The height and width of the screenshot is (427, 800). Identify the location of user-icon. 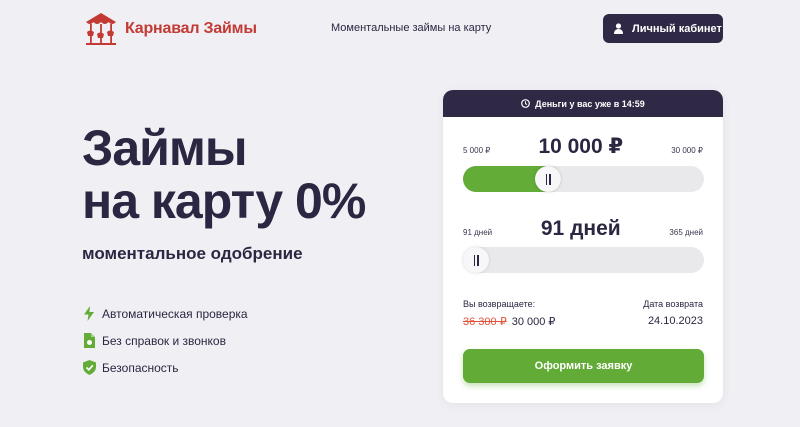
(618, 28).